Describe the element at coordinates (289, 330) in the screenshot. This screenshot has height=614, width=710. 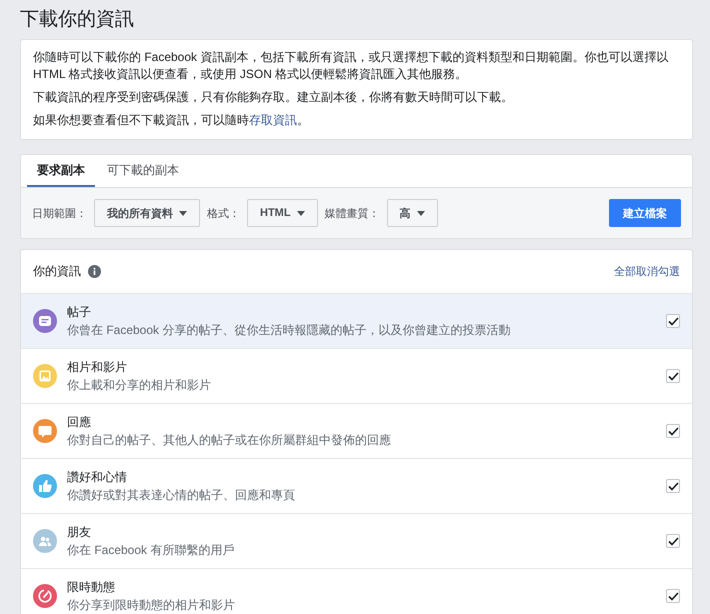
I see `category-description: 你曾在 Facebook 分享的帖子、從你生活時報隱藏的帖子，以及你曾建立的投票活動` at that location.